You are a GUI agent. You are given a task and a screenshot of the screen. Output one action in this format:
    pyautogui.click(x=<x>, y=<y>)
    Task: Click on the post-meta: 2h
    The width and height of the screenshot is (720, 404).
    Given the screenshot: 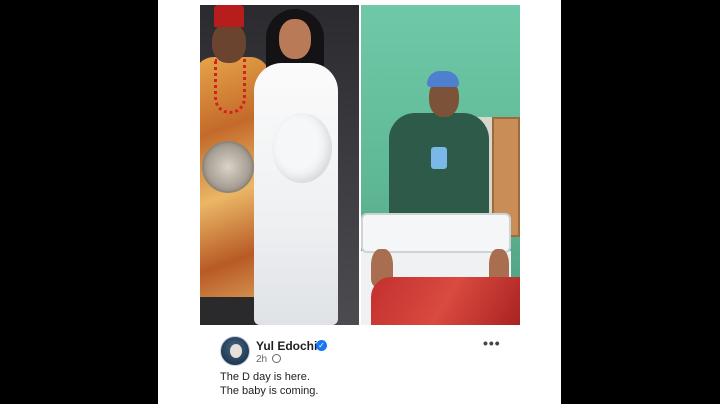 What is the action you would take?
    pyautogui.click(x=268, y=359)
    